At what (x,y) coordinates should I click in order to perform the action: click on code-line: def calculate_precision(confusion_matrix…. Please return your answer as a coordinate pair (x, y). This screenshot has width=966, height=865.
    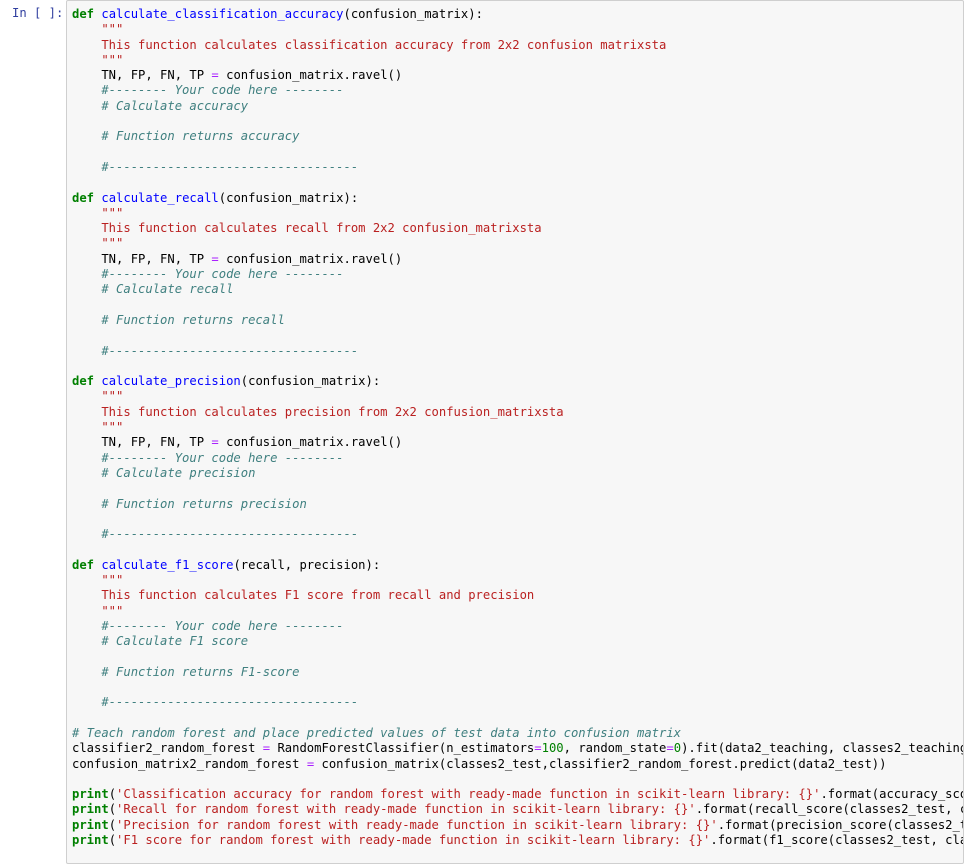
    Looking at the image, I should click on (517, 381).